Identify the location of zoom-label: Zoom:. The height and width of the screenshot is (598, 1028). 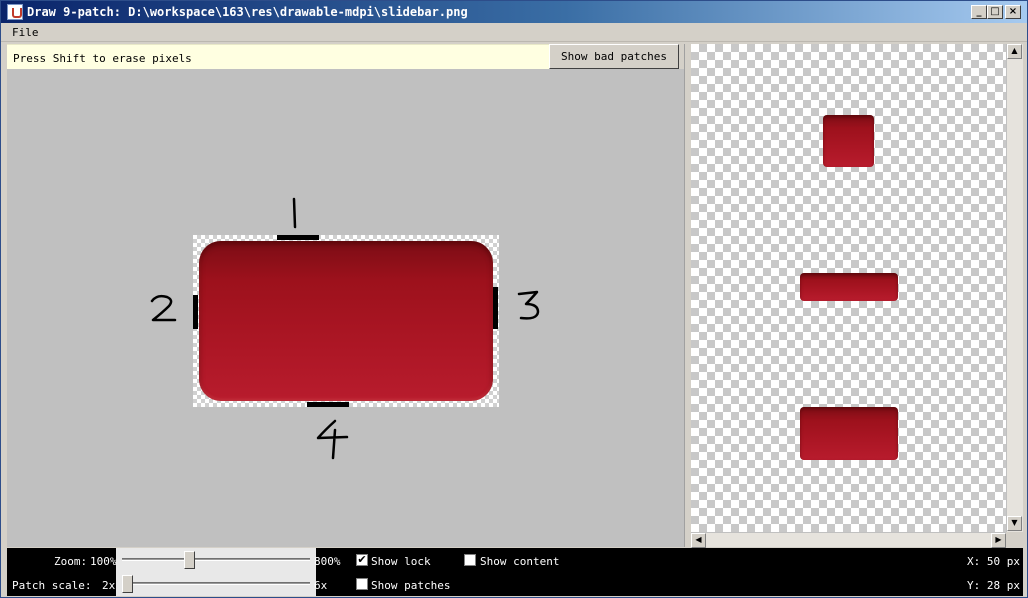
(71, 561).